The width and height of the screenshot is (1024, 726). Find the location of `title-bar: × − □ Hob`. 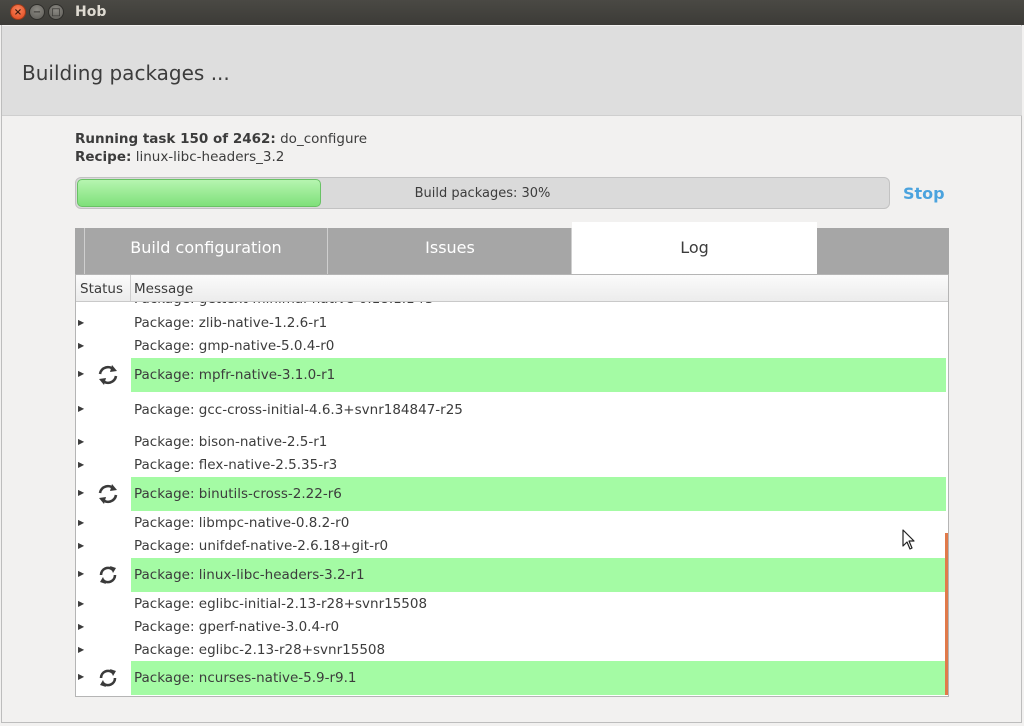

title-bar: × − □ Hob is located at coordinates (512, 12).